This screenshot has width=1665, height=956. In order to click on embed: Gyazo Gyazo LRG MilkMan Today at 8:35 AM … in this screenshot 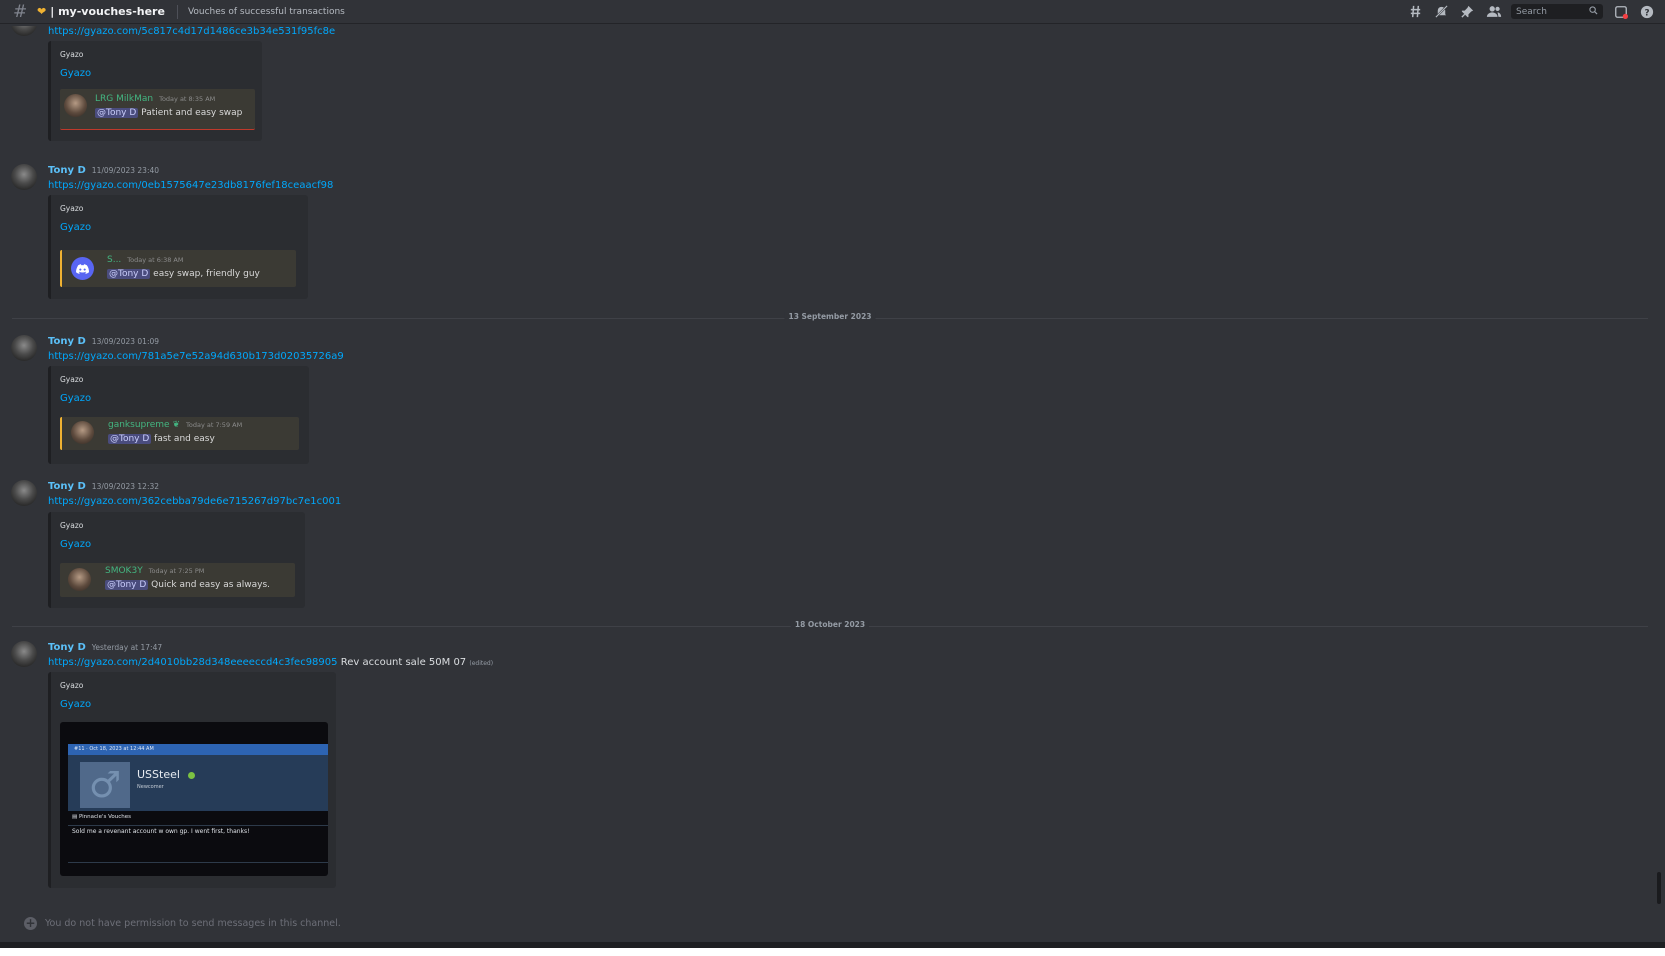, I will do `click(155, 91)`.